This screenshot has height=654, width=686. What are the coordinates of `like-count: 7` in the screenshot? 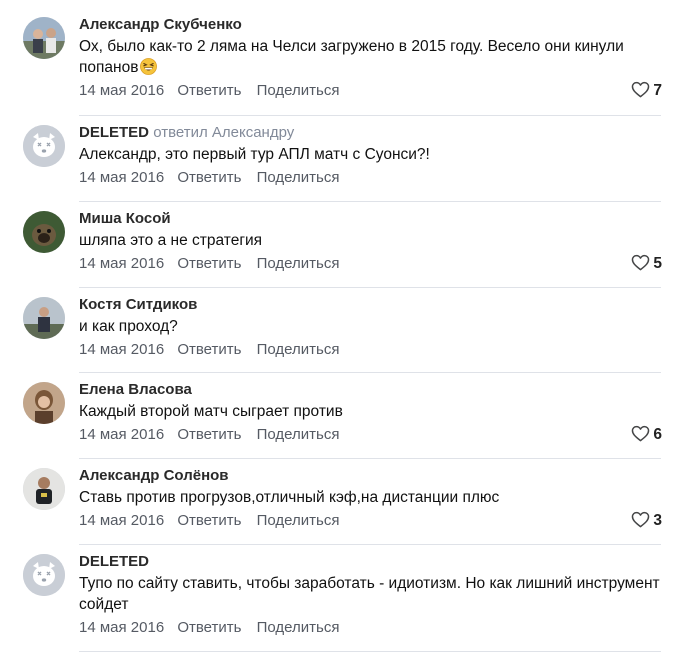 It's located at (657, 90).